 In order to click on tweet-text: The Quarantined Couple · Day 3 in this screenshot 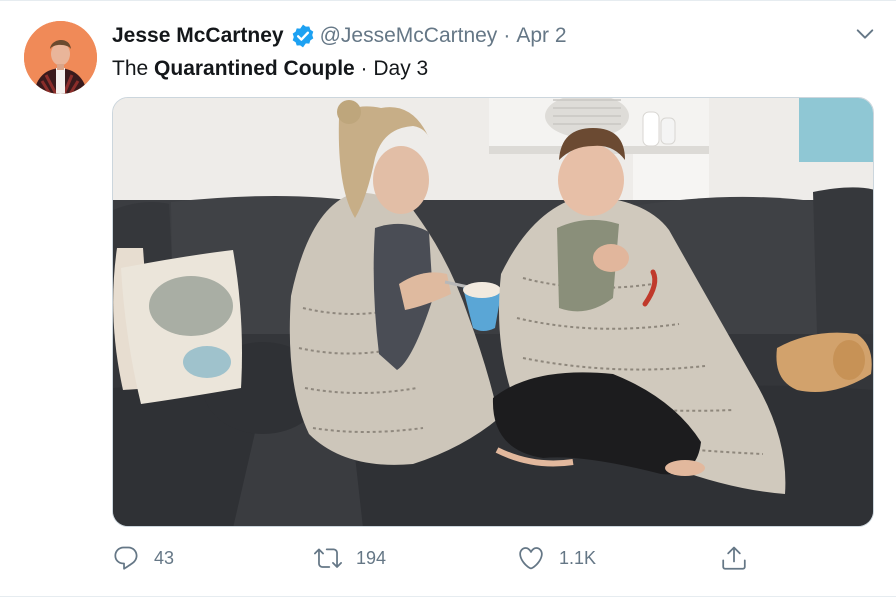, I will do `click(270, 69)`.